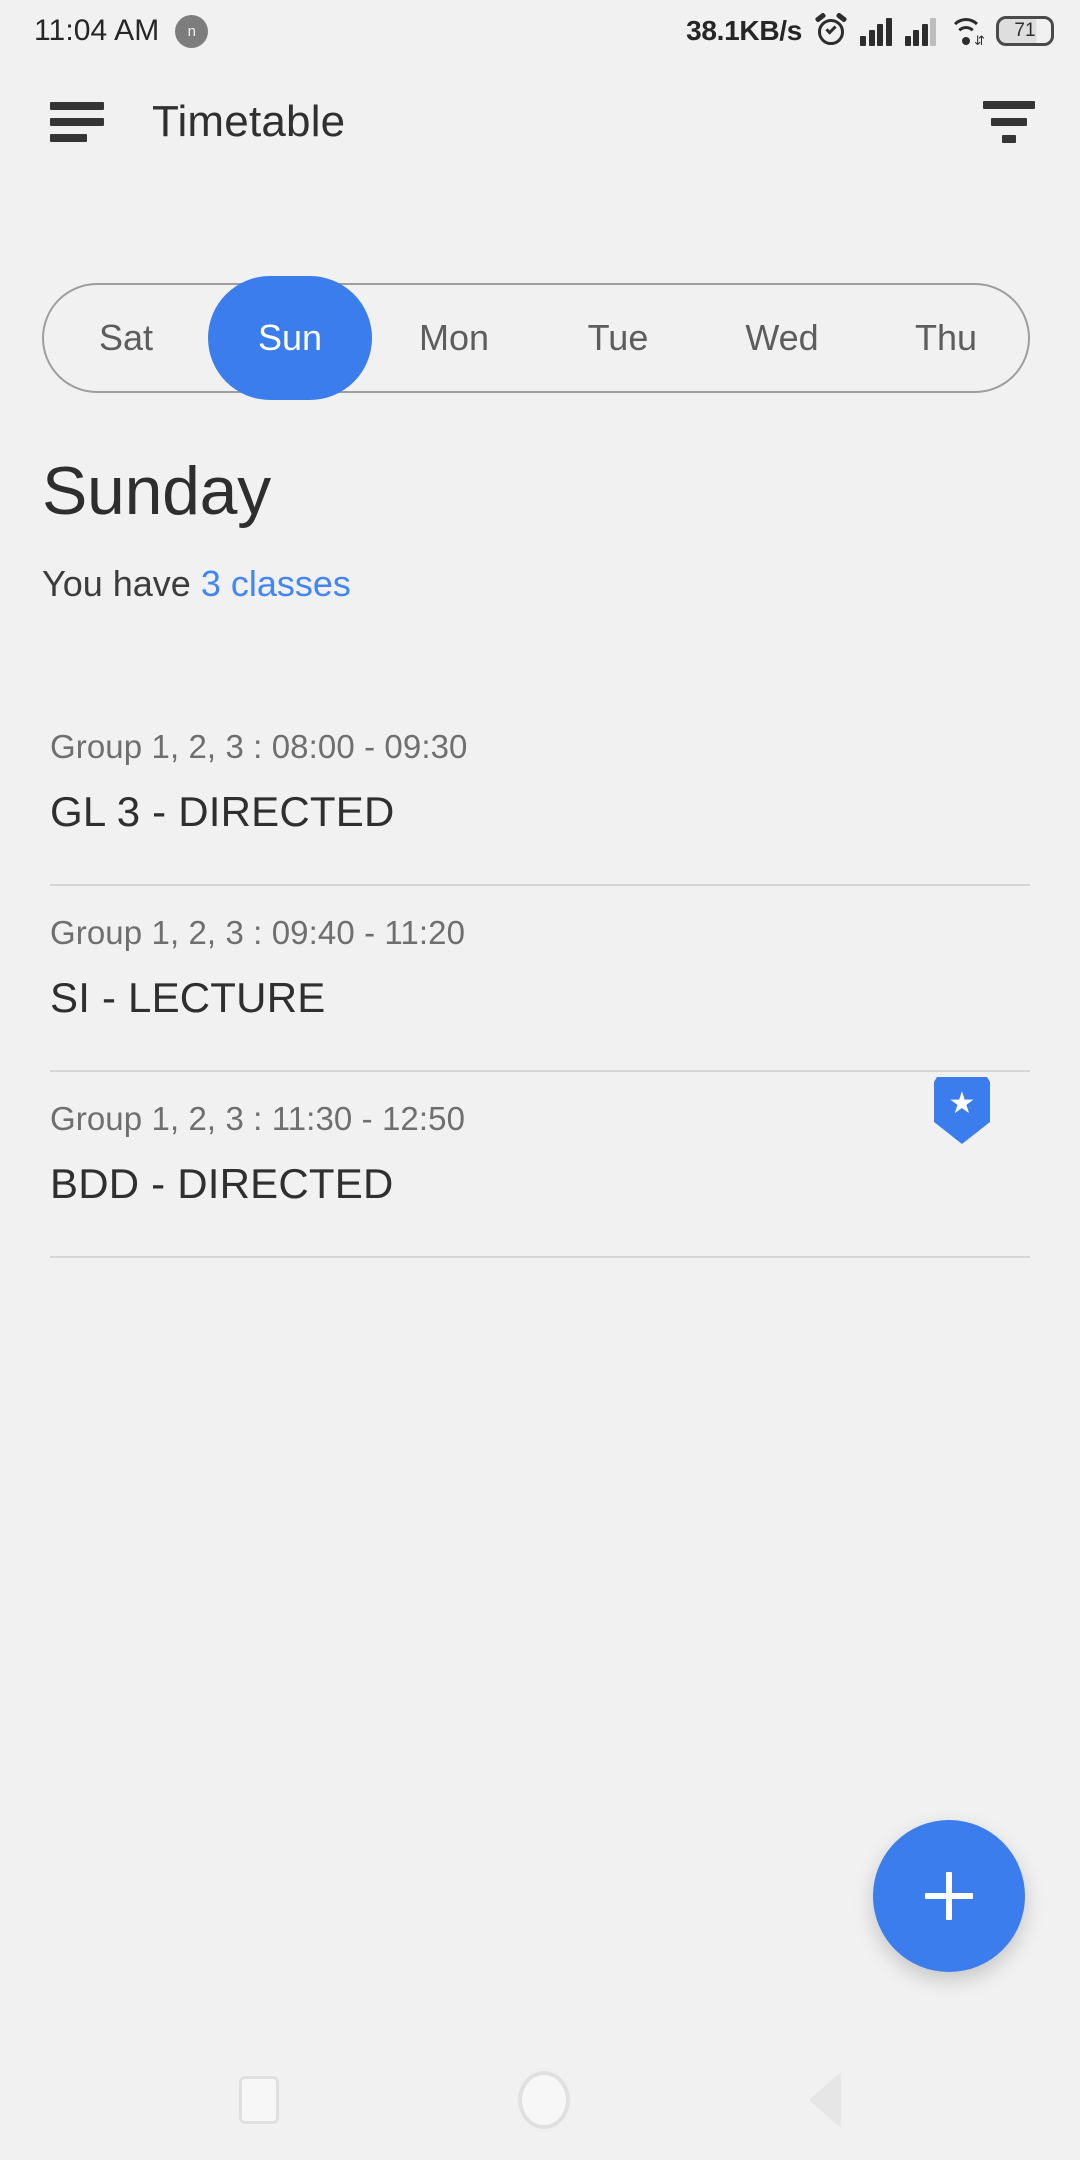 This screenshot has width=1080, height=2160. Describe the element at coordinates (543, 2100) in the screenshot. I see `home-circle-icon` at that location.